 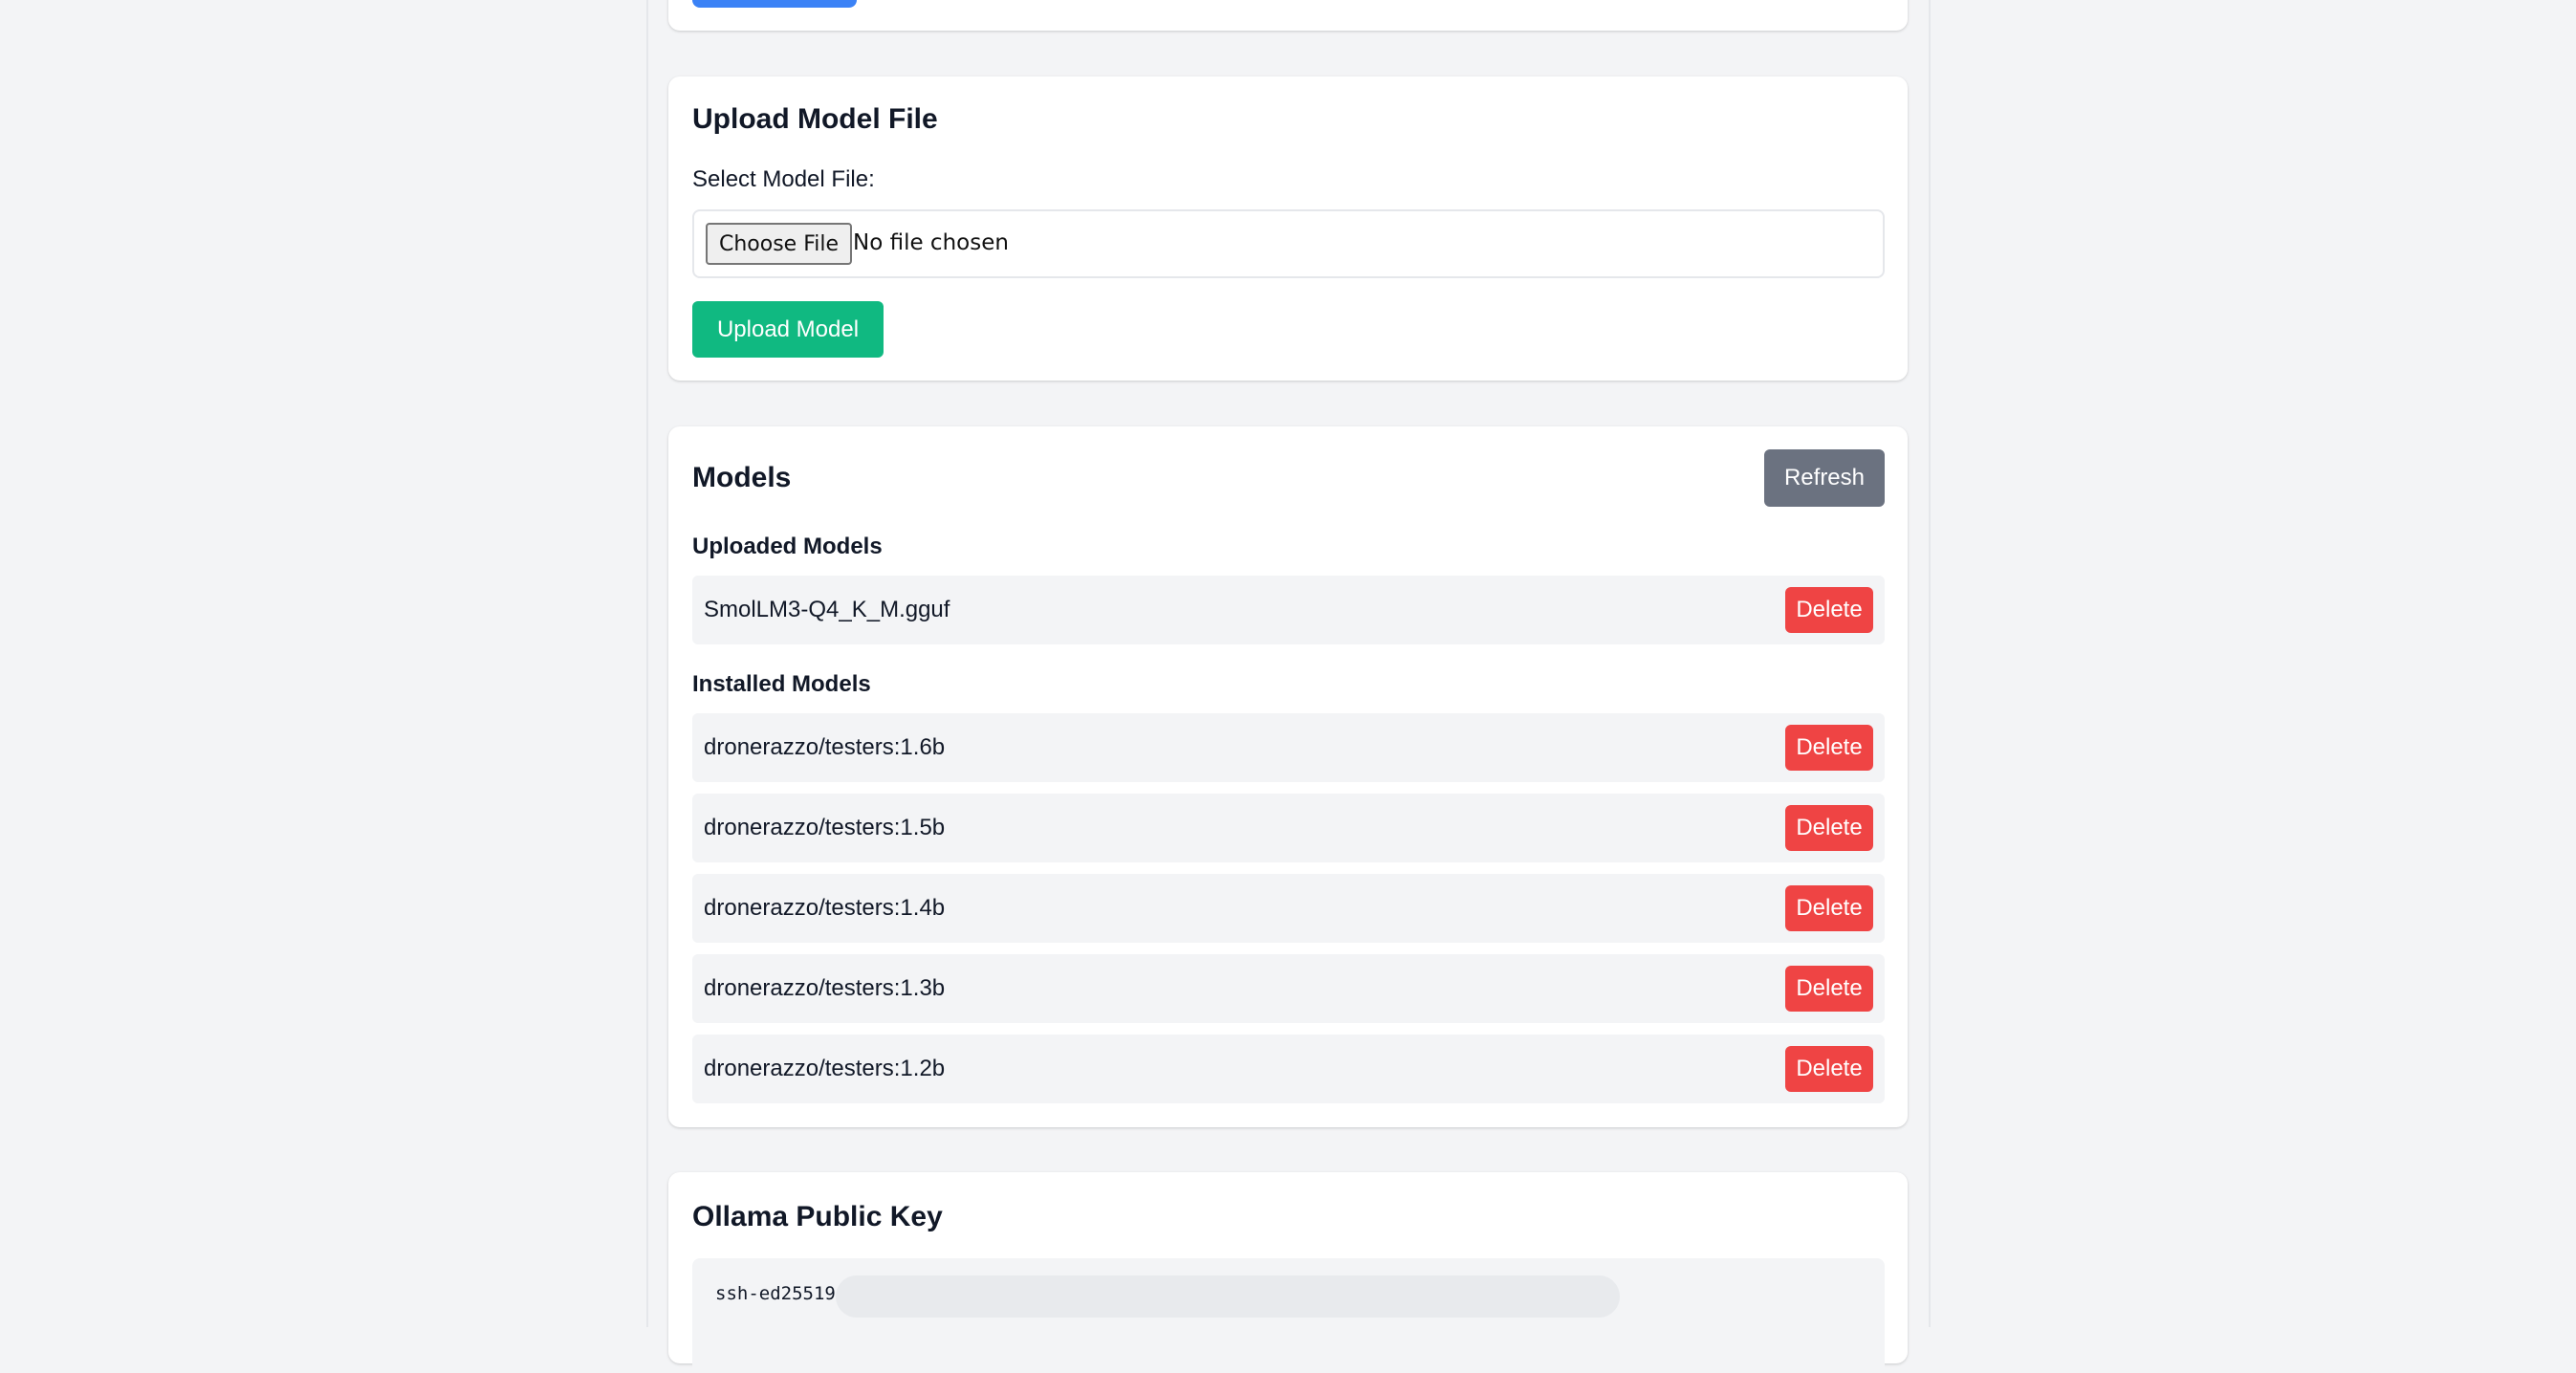 What do you see at coordinates (783, 179) in the screenshot?
I see `select-model-file-label: Select Model File:` at bounding box center [783, 179].